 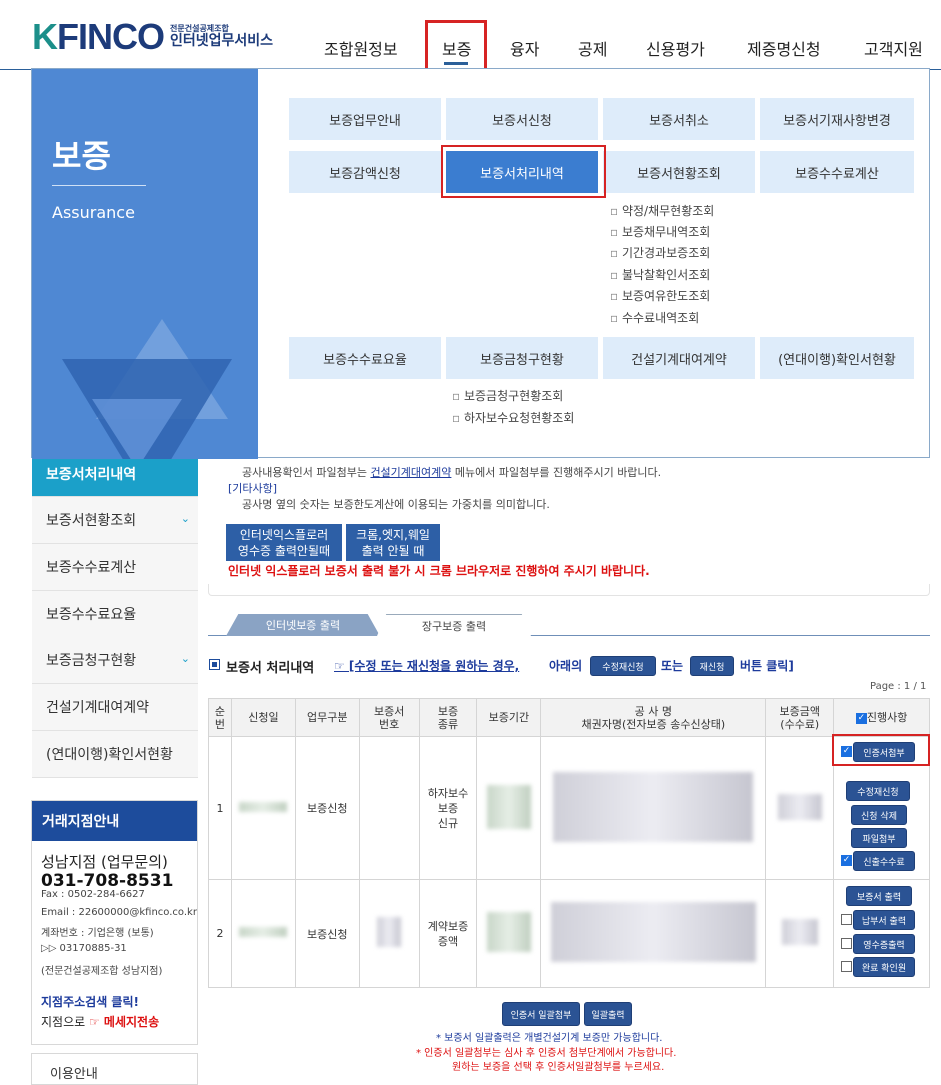 What do you see at coordinates (389, 717) in the screenshot?
I see `col-cert-no: 보증서 번호` at bounding box center [389, 717].